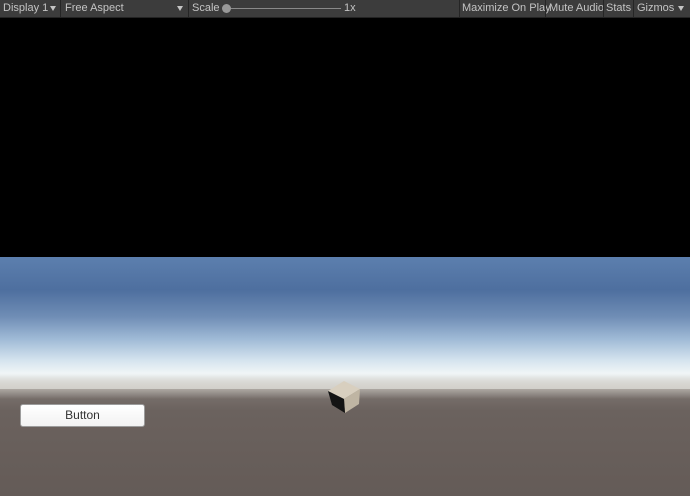  Describe the element at coordinates (82, 415) in the screenshot. I see `game-ui-button: Button` at that location.